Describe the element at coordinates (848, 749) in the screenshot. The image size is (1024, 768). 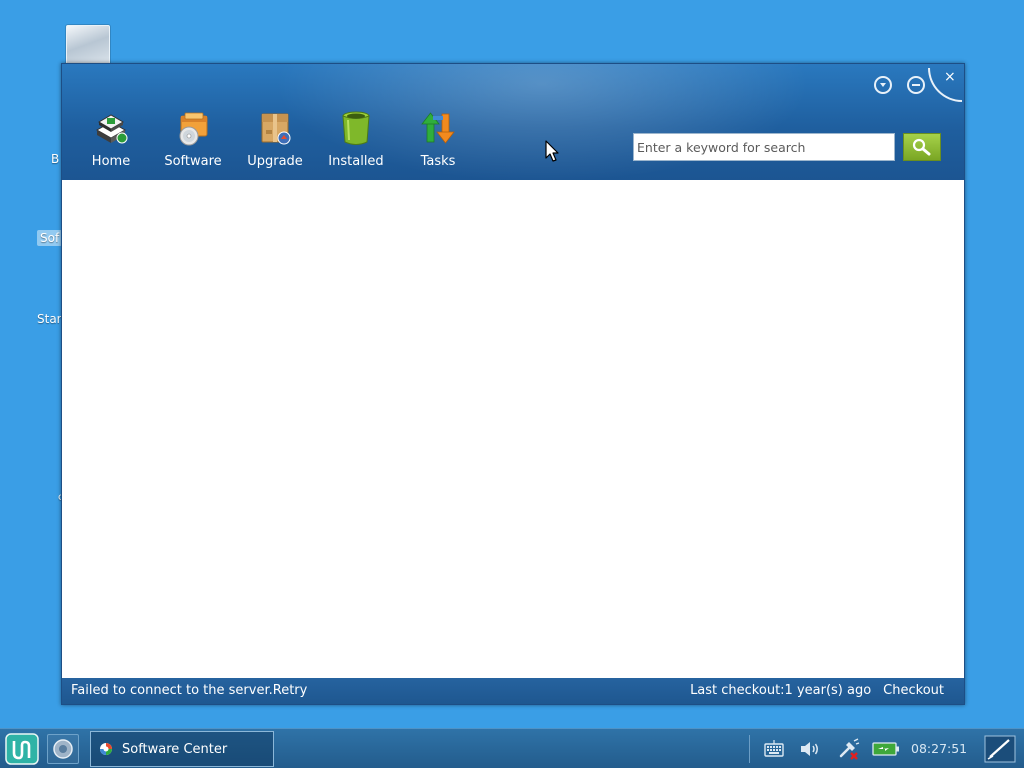
I see `network-disconnected-icon` at that location.